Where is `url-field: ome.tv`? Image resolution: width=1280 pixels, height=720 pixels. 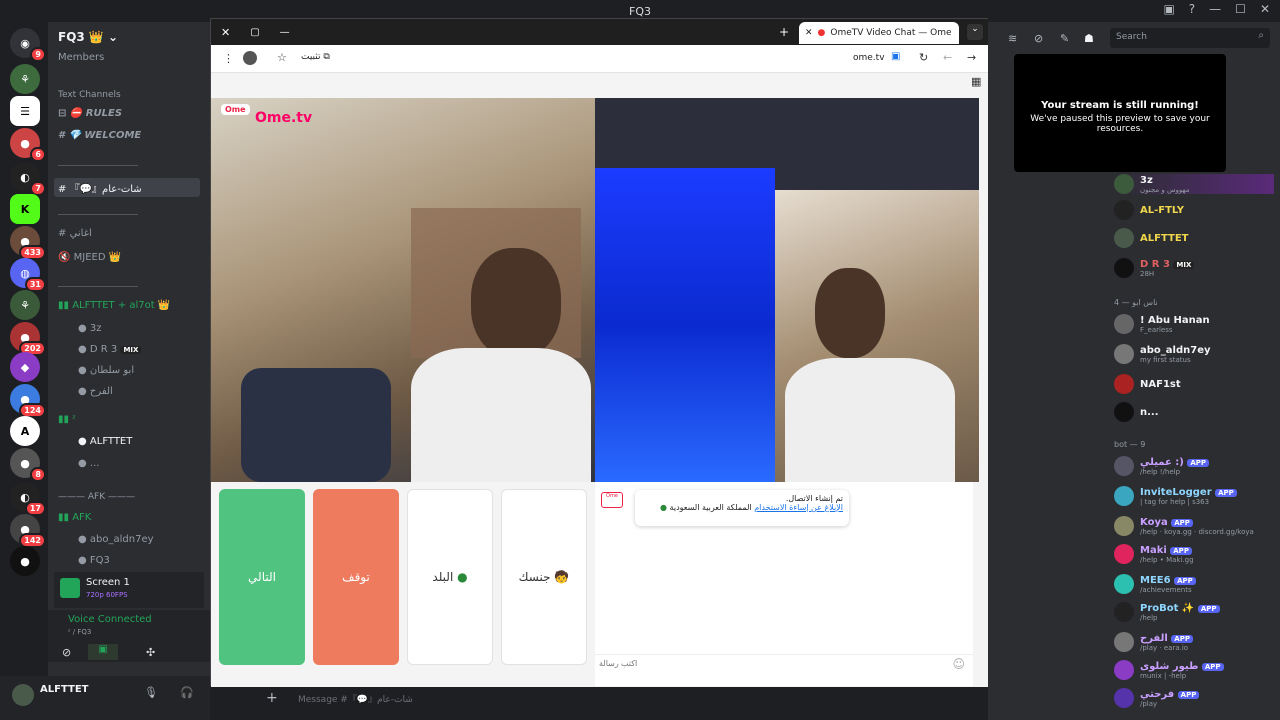
url-field: ome.tv is located at coordinates (869, 58).